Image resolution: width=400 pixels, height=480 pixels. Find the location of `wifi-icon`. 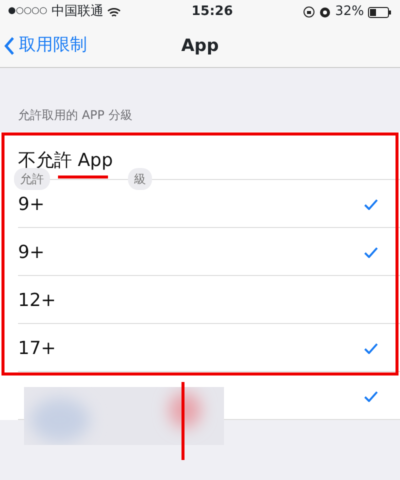

wifi-icon is located at coordinates (114, 12).